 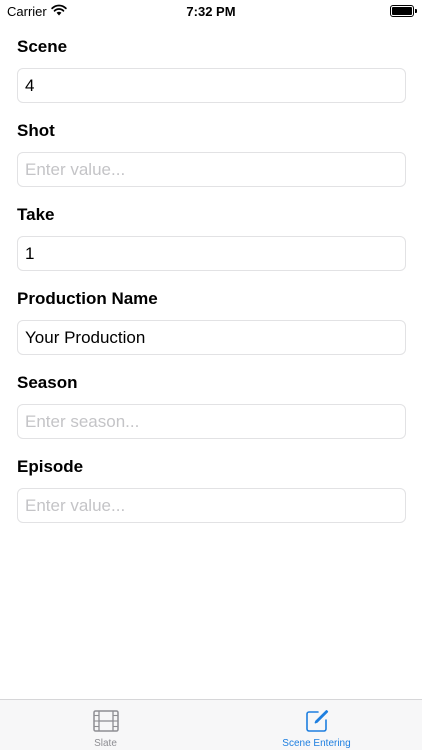 What do you see at coordinates (105, 743) in the screenshot?
I see `tab-slate-label: Slate` at bounding box center [105, 743].